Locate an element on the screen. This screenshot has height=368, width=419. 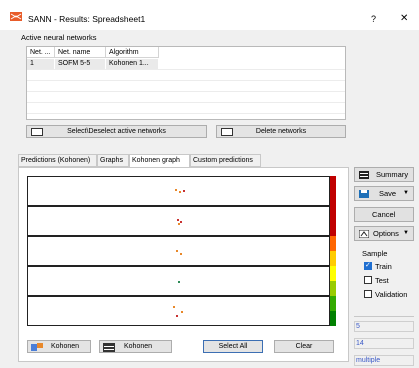
kohonen-button-1: Kohonen is located at coordinates (59, 346).